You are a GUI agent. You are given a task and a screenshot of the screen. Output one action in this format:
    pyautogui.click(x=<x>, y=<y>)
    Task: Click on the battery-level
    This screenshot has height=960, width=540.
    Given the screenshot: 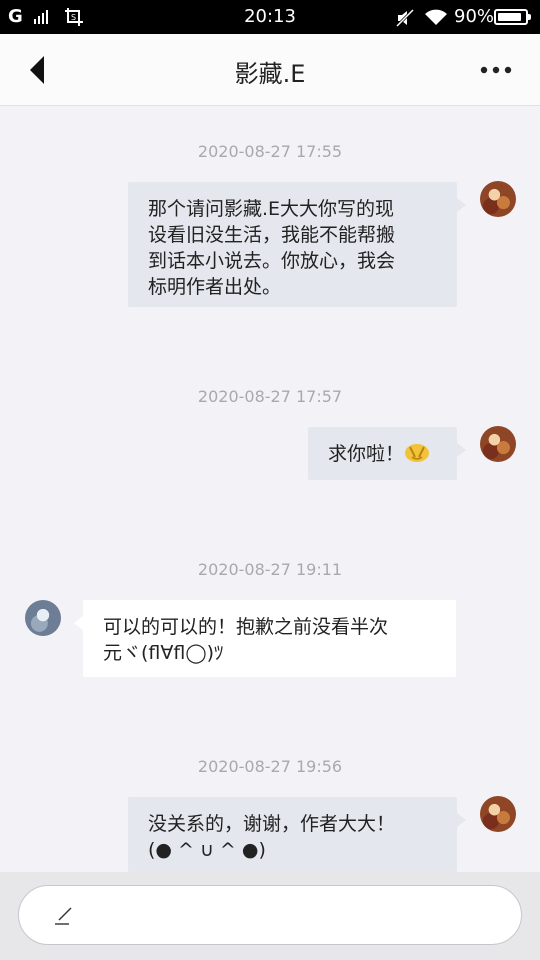 What is the action you would take?
    pyautogui.click(x=510, y=17)
    